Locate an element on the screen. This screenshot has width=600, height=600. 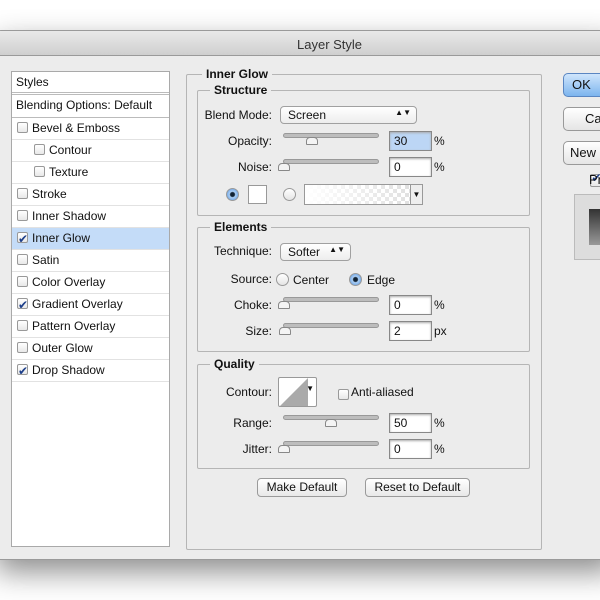
updown-arrow-icon: ▲▼ is located at coordinates (403, 112).